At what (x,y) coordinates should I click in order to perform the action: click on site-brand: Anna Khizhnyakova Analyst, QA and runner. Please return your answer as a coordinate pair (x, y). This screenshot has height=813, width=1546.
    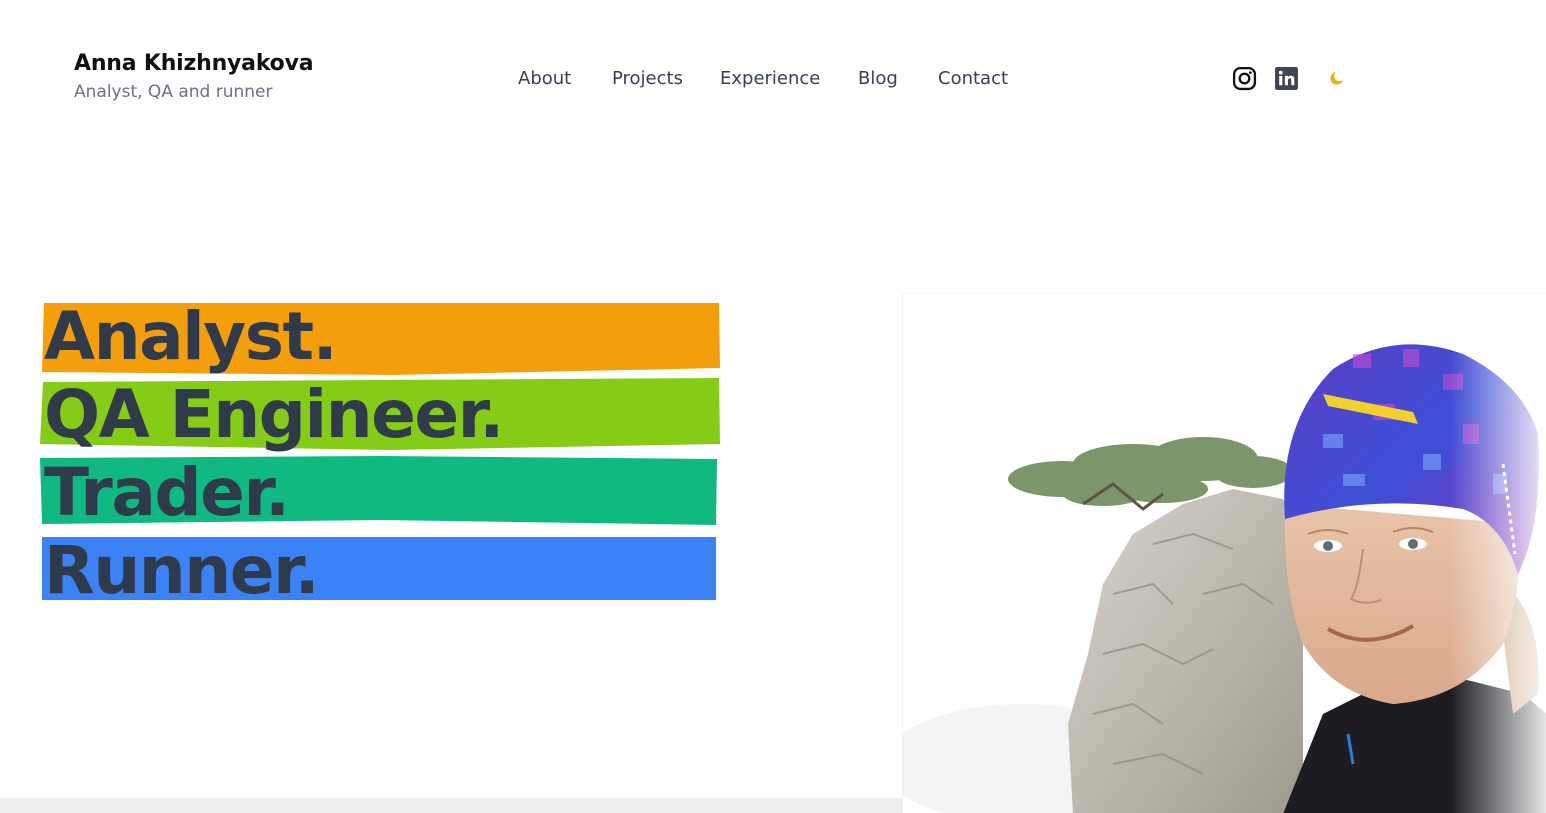
    Looking at the image, I should click on (194, 77).